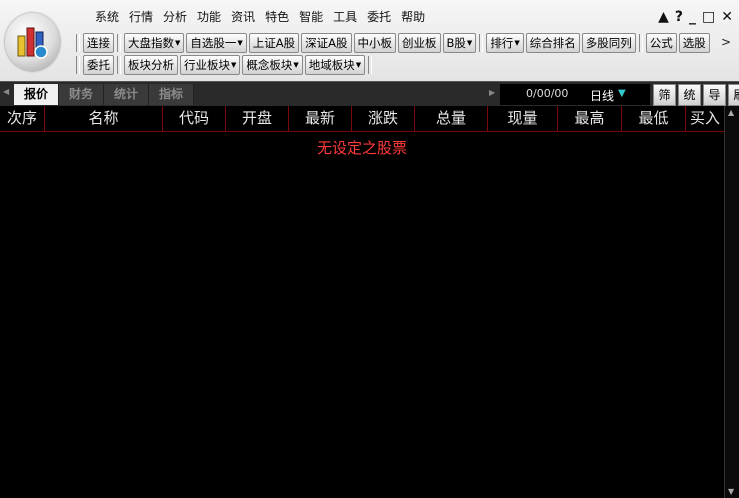  Describe the element at coordinates (733, 95) in the screenshot. I see `refresh-button: 刷` at that location.